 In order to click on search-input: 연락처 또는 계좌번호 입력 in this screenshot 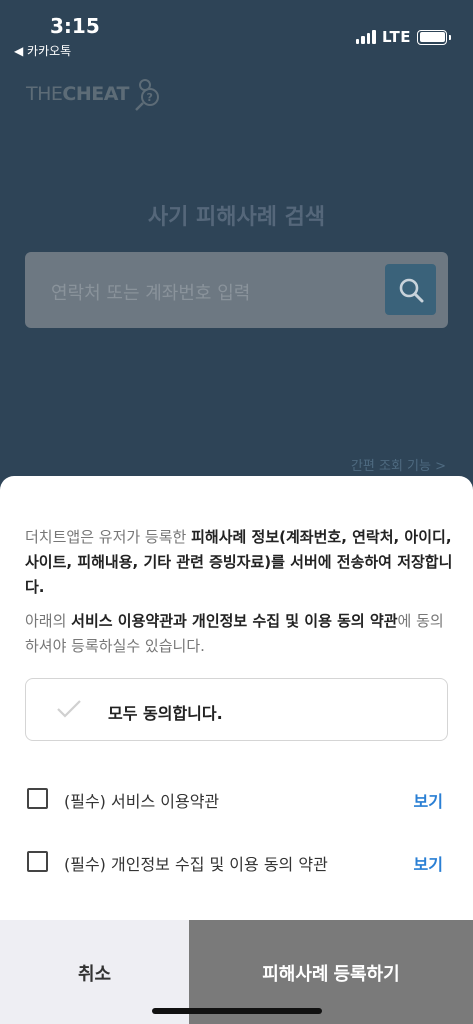, I will do `click(150, 292)`.